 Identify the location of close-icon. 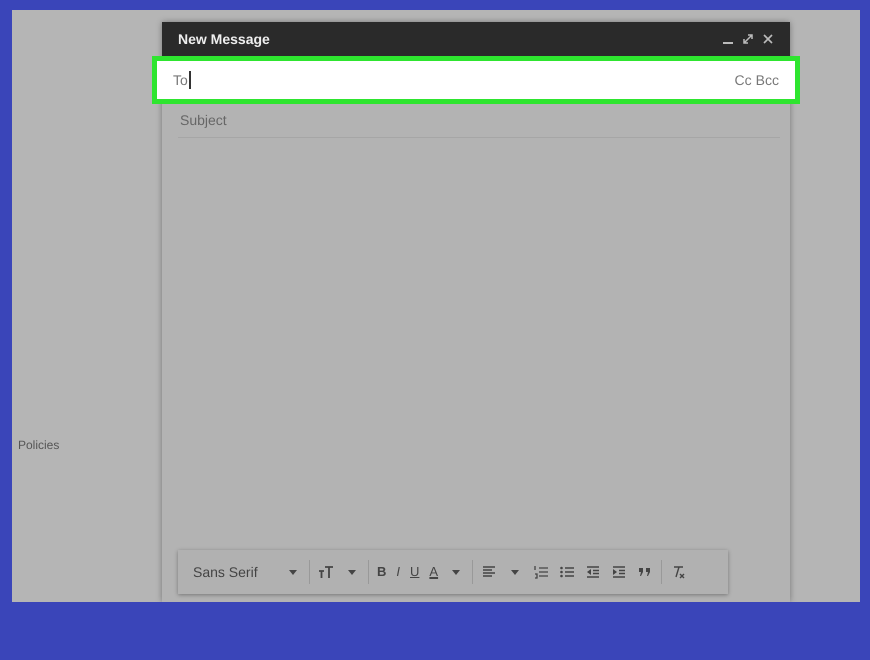
(768, 39).